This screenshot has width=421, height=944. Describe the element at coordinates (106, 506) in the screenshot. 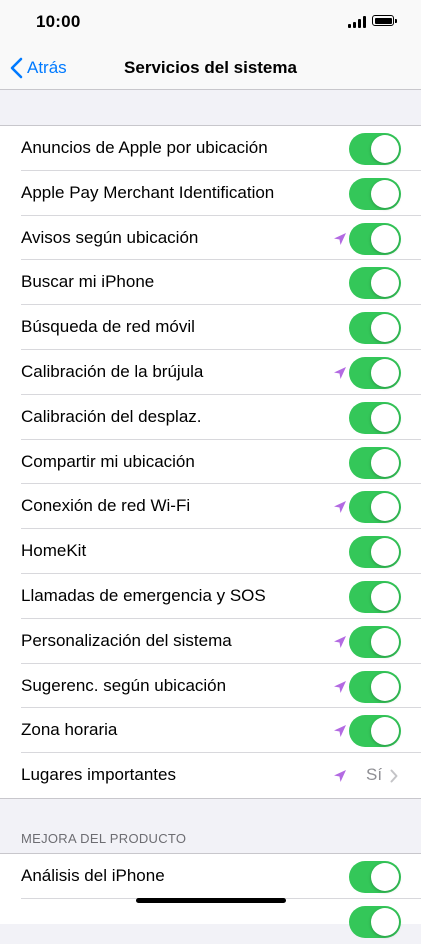

I see `setting-label: Conexión de red Wi-Fi` at that location.